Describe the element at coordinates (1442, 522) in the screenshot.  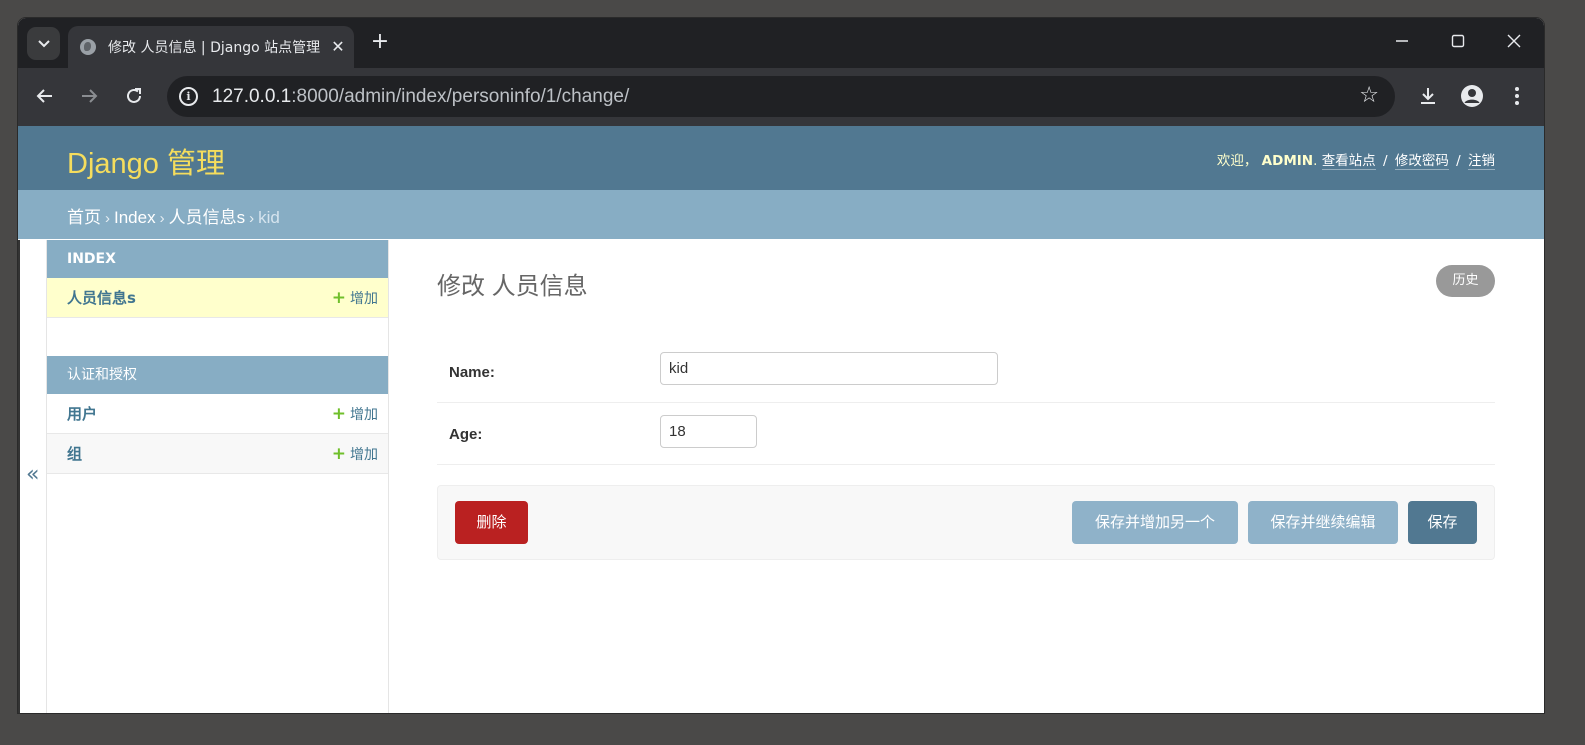
I see `save-button: 保存` at that location.